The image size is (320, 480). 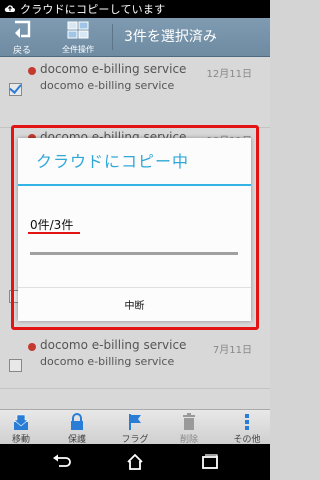 I want to click on cloud-upload-icon, so click(x=10, y=9).